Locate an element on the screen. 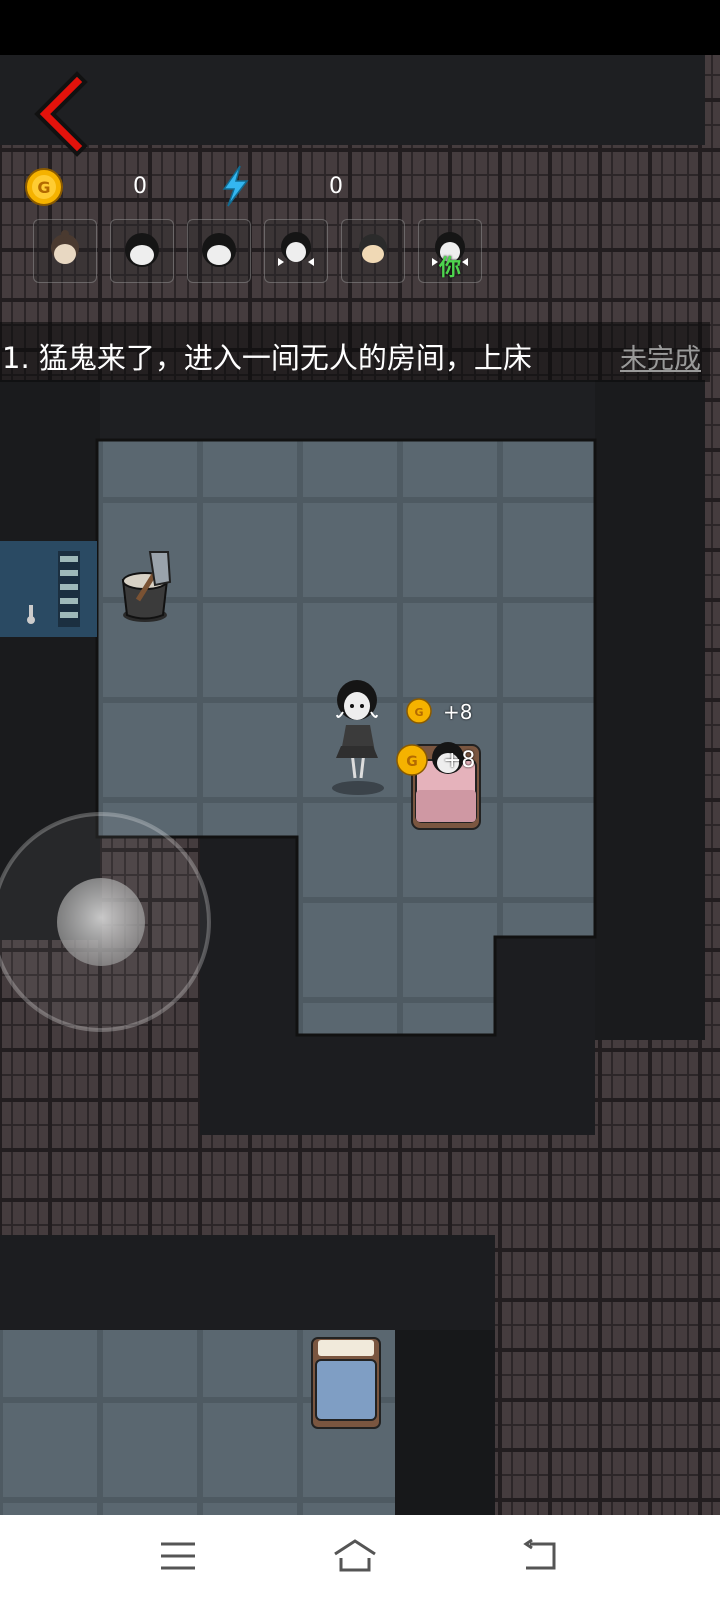 This screenshot has width=720, height=1600. task-text: 1. 猛鬼来了，进入一间无人的房间，上床 is located at coordinates (267, 358).